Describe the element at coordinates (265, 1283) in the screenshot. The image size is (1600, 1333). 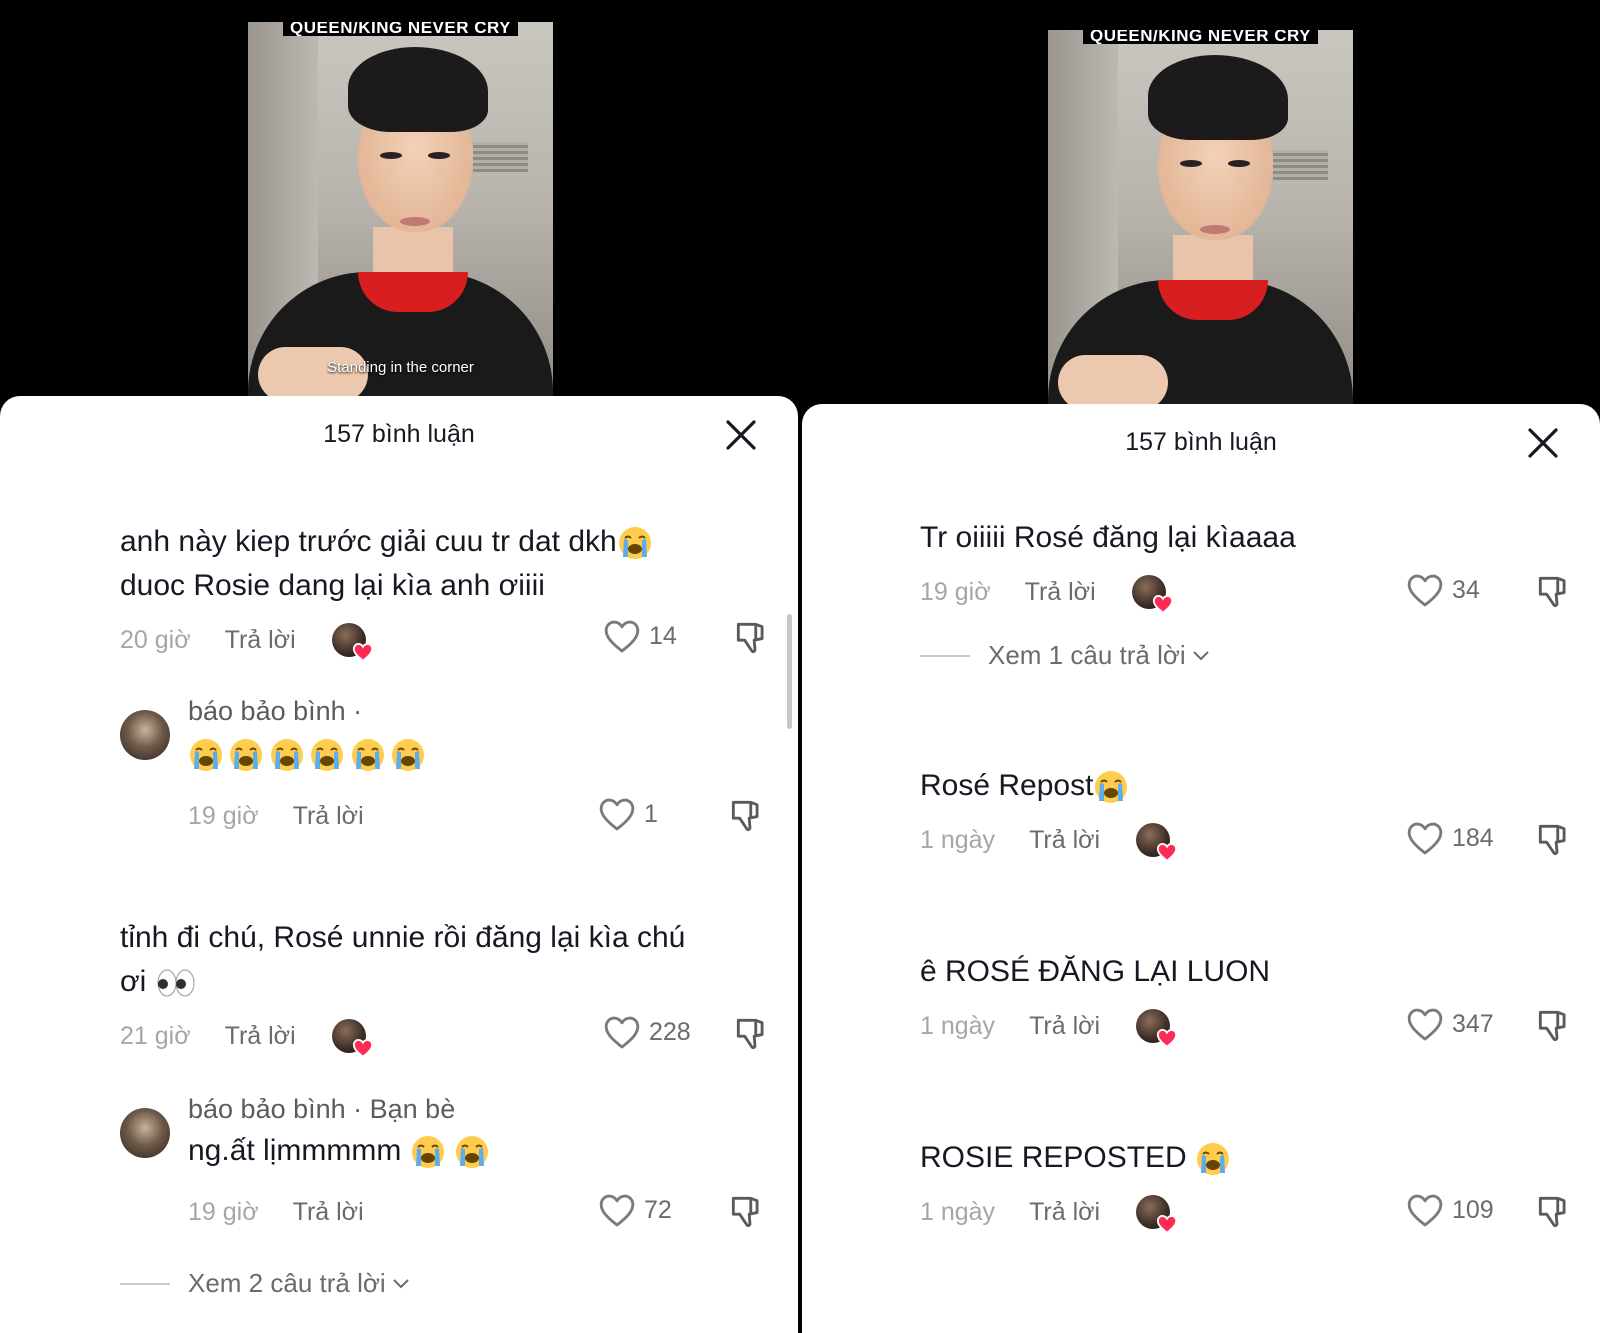
I see `view-replies-button: Xem 2 câu trả lời` at that location.